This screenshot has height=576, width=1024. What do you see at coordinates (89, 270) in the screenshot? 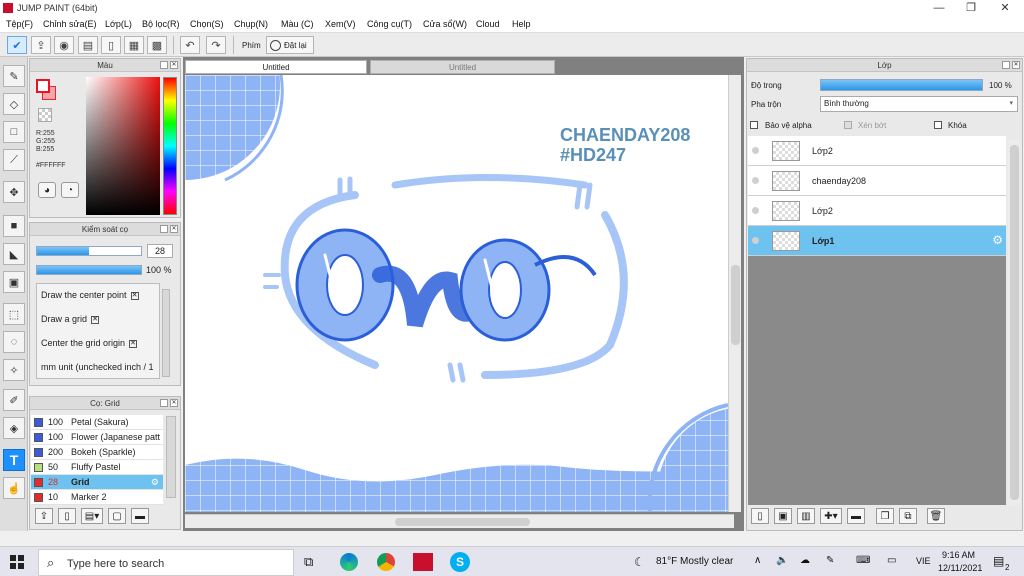
I see `brush-opacity-slider` at bounding box center [89, 270].